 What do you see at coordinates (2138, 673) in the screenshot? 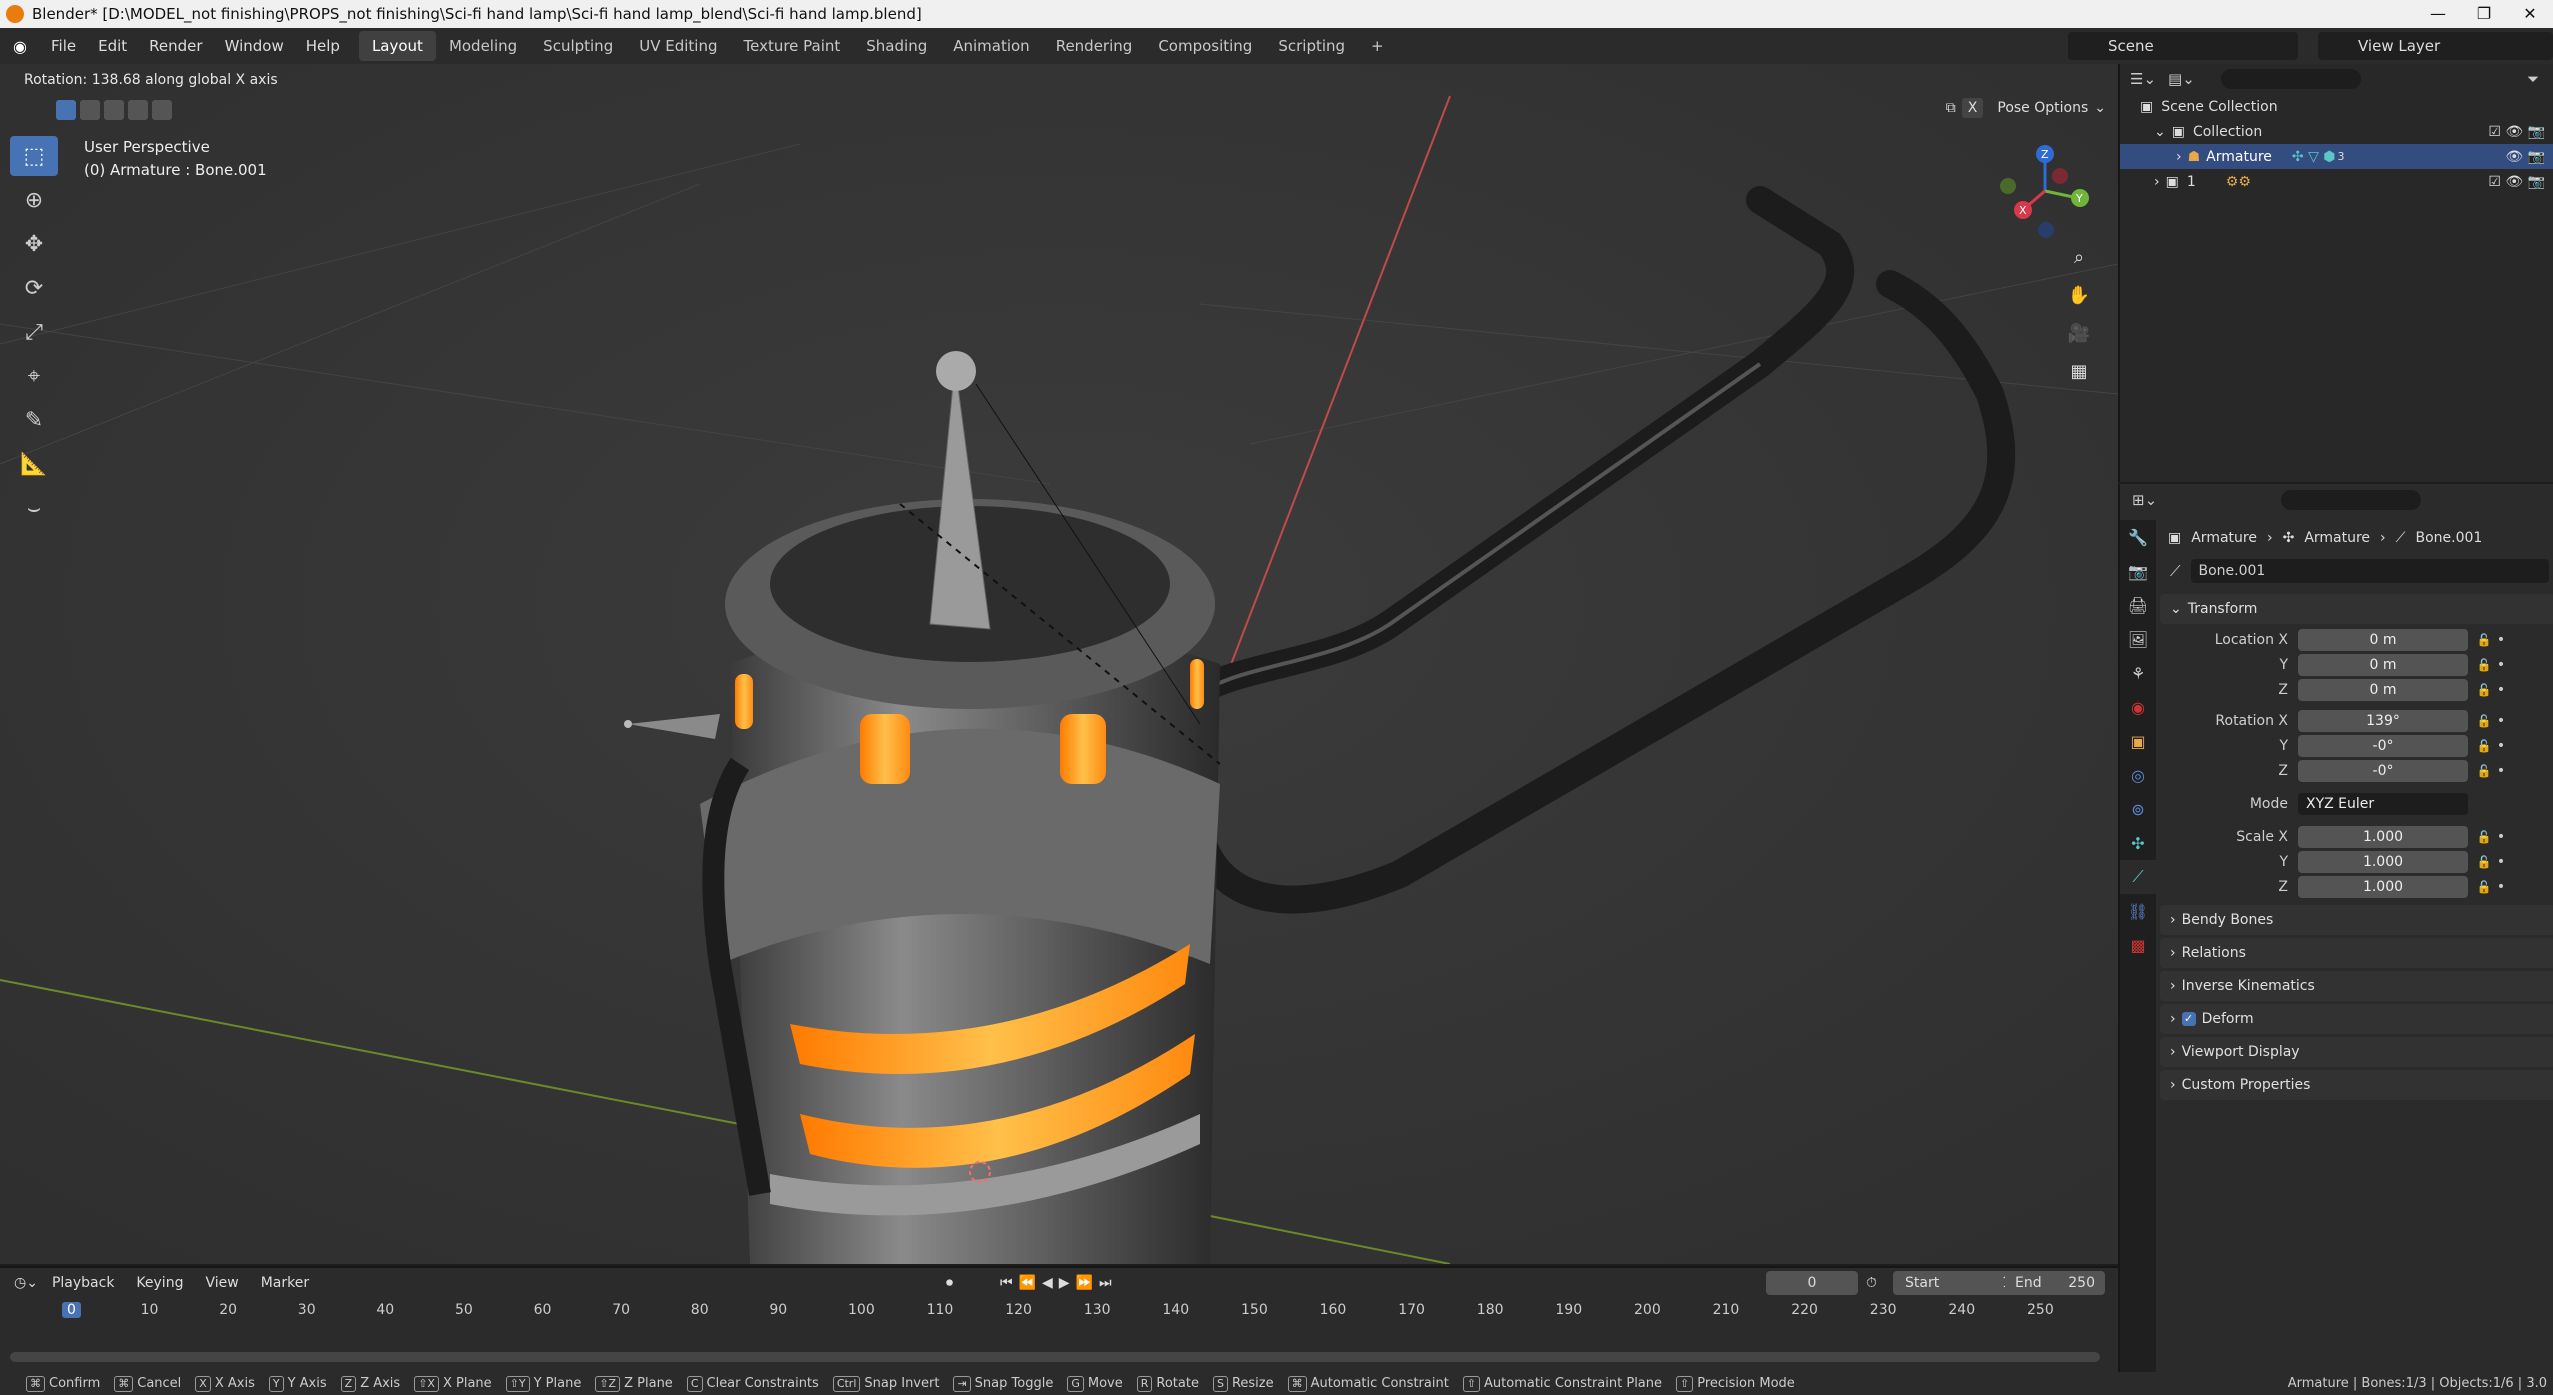
I see `scene-tab-icon: ⚘` at bounding box center [2138, 673].